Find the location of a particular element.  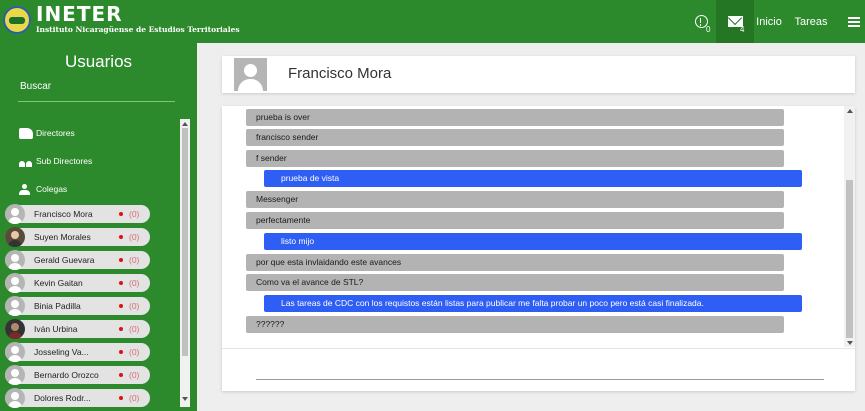

message-bubble-outgoing: listo mijo is located at coordinates (533, 241).